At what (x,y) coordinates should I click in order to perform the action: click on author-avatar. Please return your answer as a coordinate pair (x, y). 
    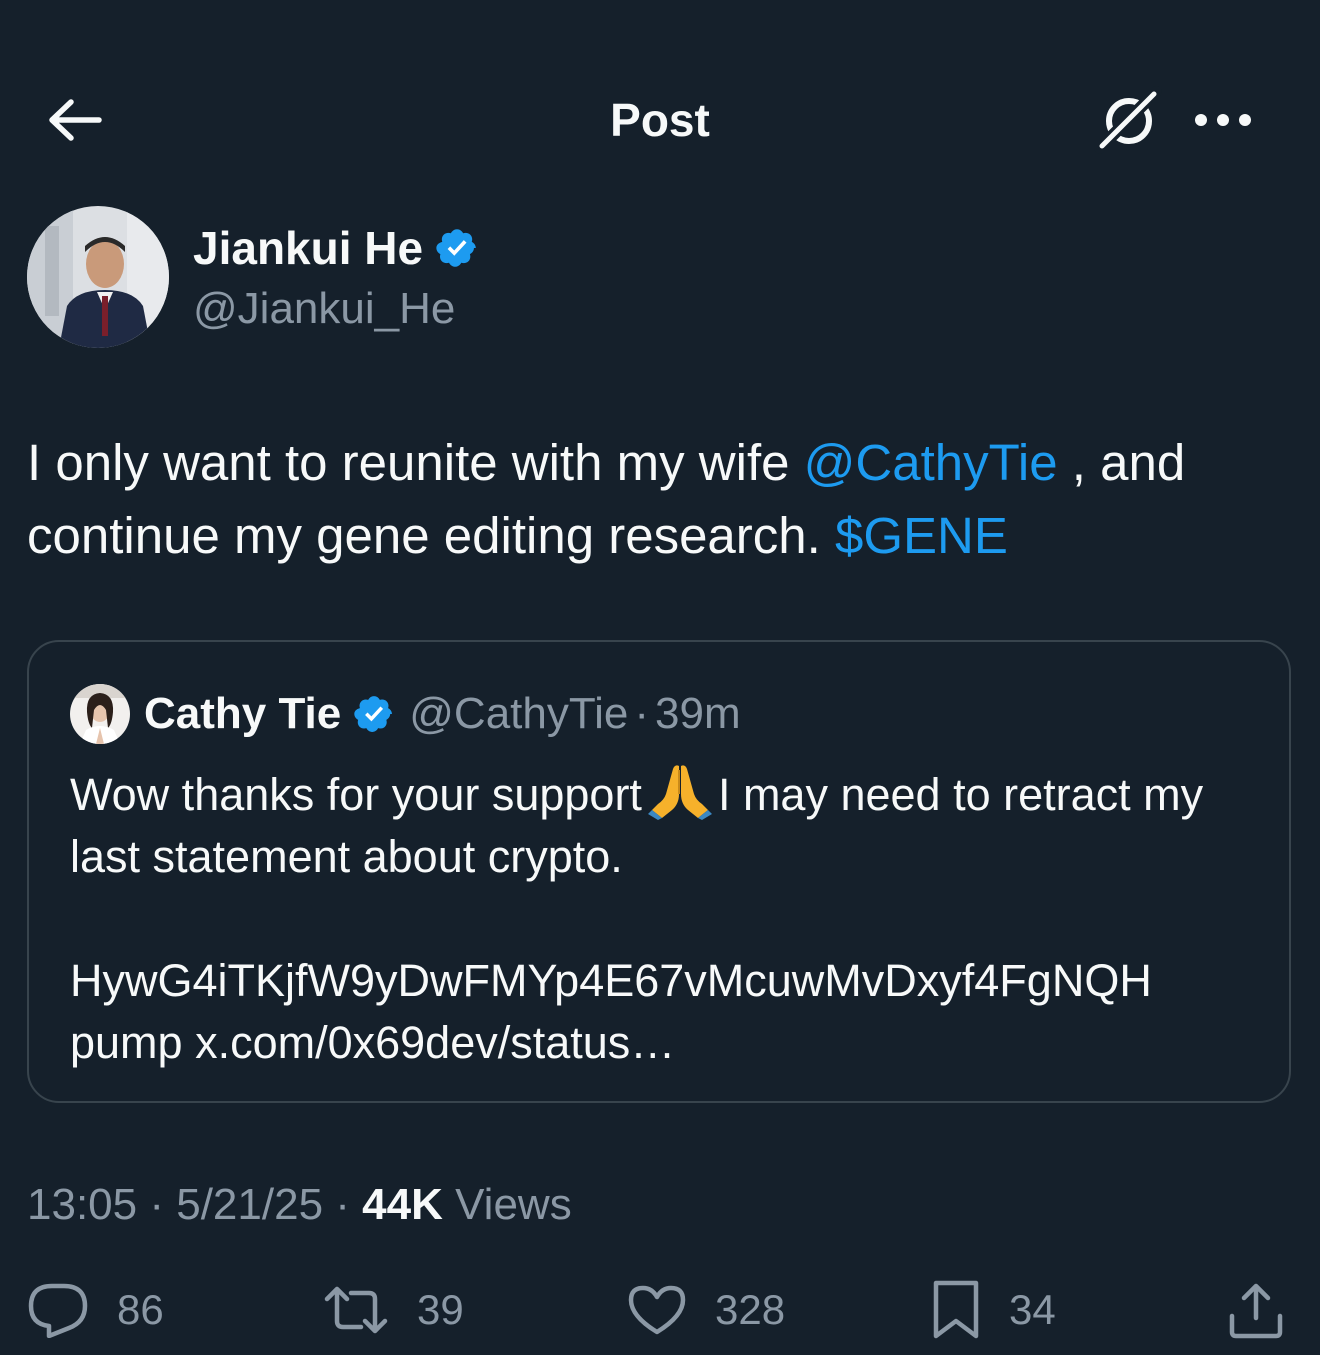
    Looking at the image, I should click on (98, 277).